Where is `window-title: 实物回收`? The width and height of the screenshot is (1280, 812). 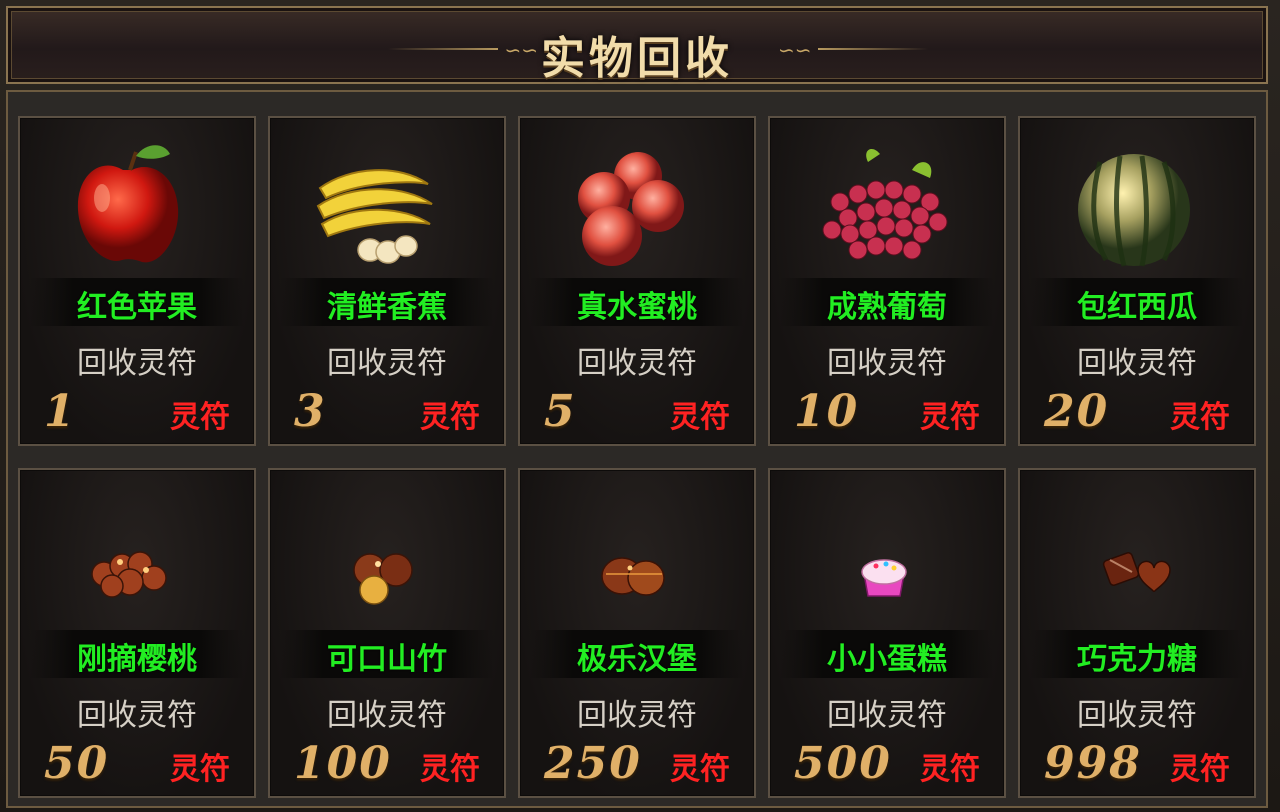 window-title: 实物回收 is located at coordinates (637, 58).